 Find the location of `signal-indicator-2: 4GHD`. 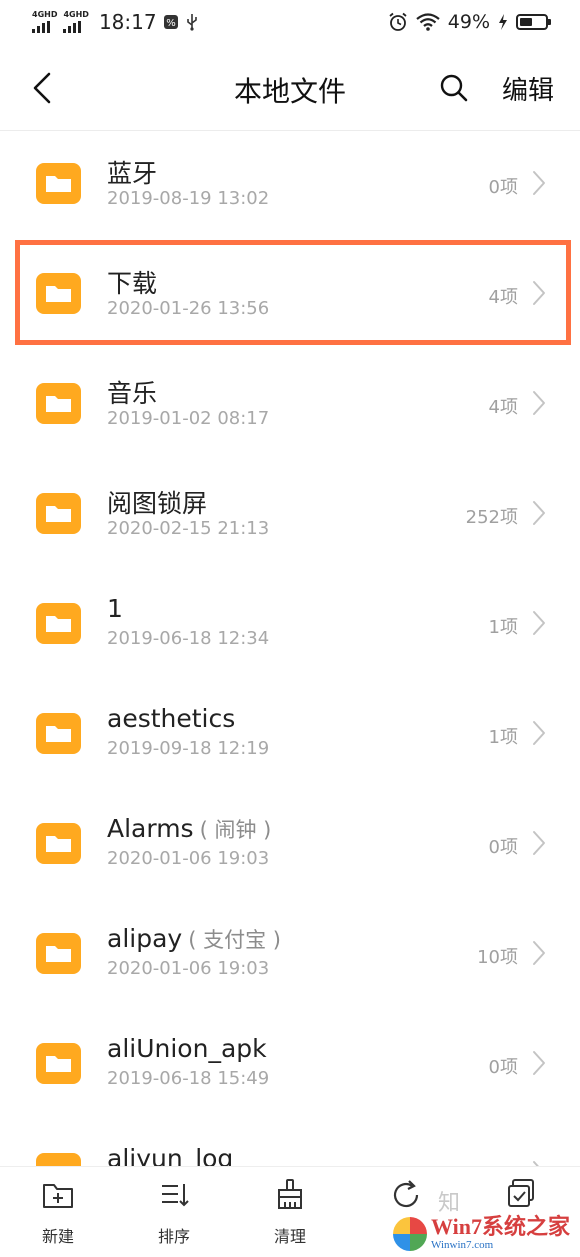

signal-indicator-2: 4GHD is located at coordinates (76, 21).